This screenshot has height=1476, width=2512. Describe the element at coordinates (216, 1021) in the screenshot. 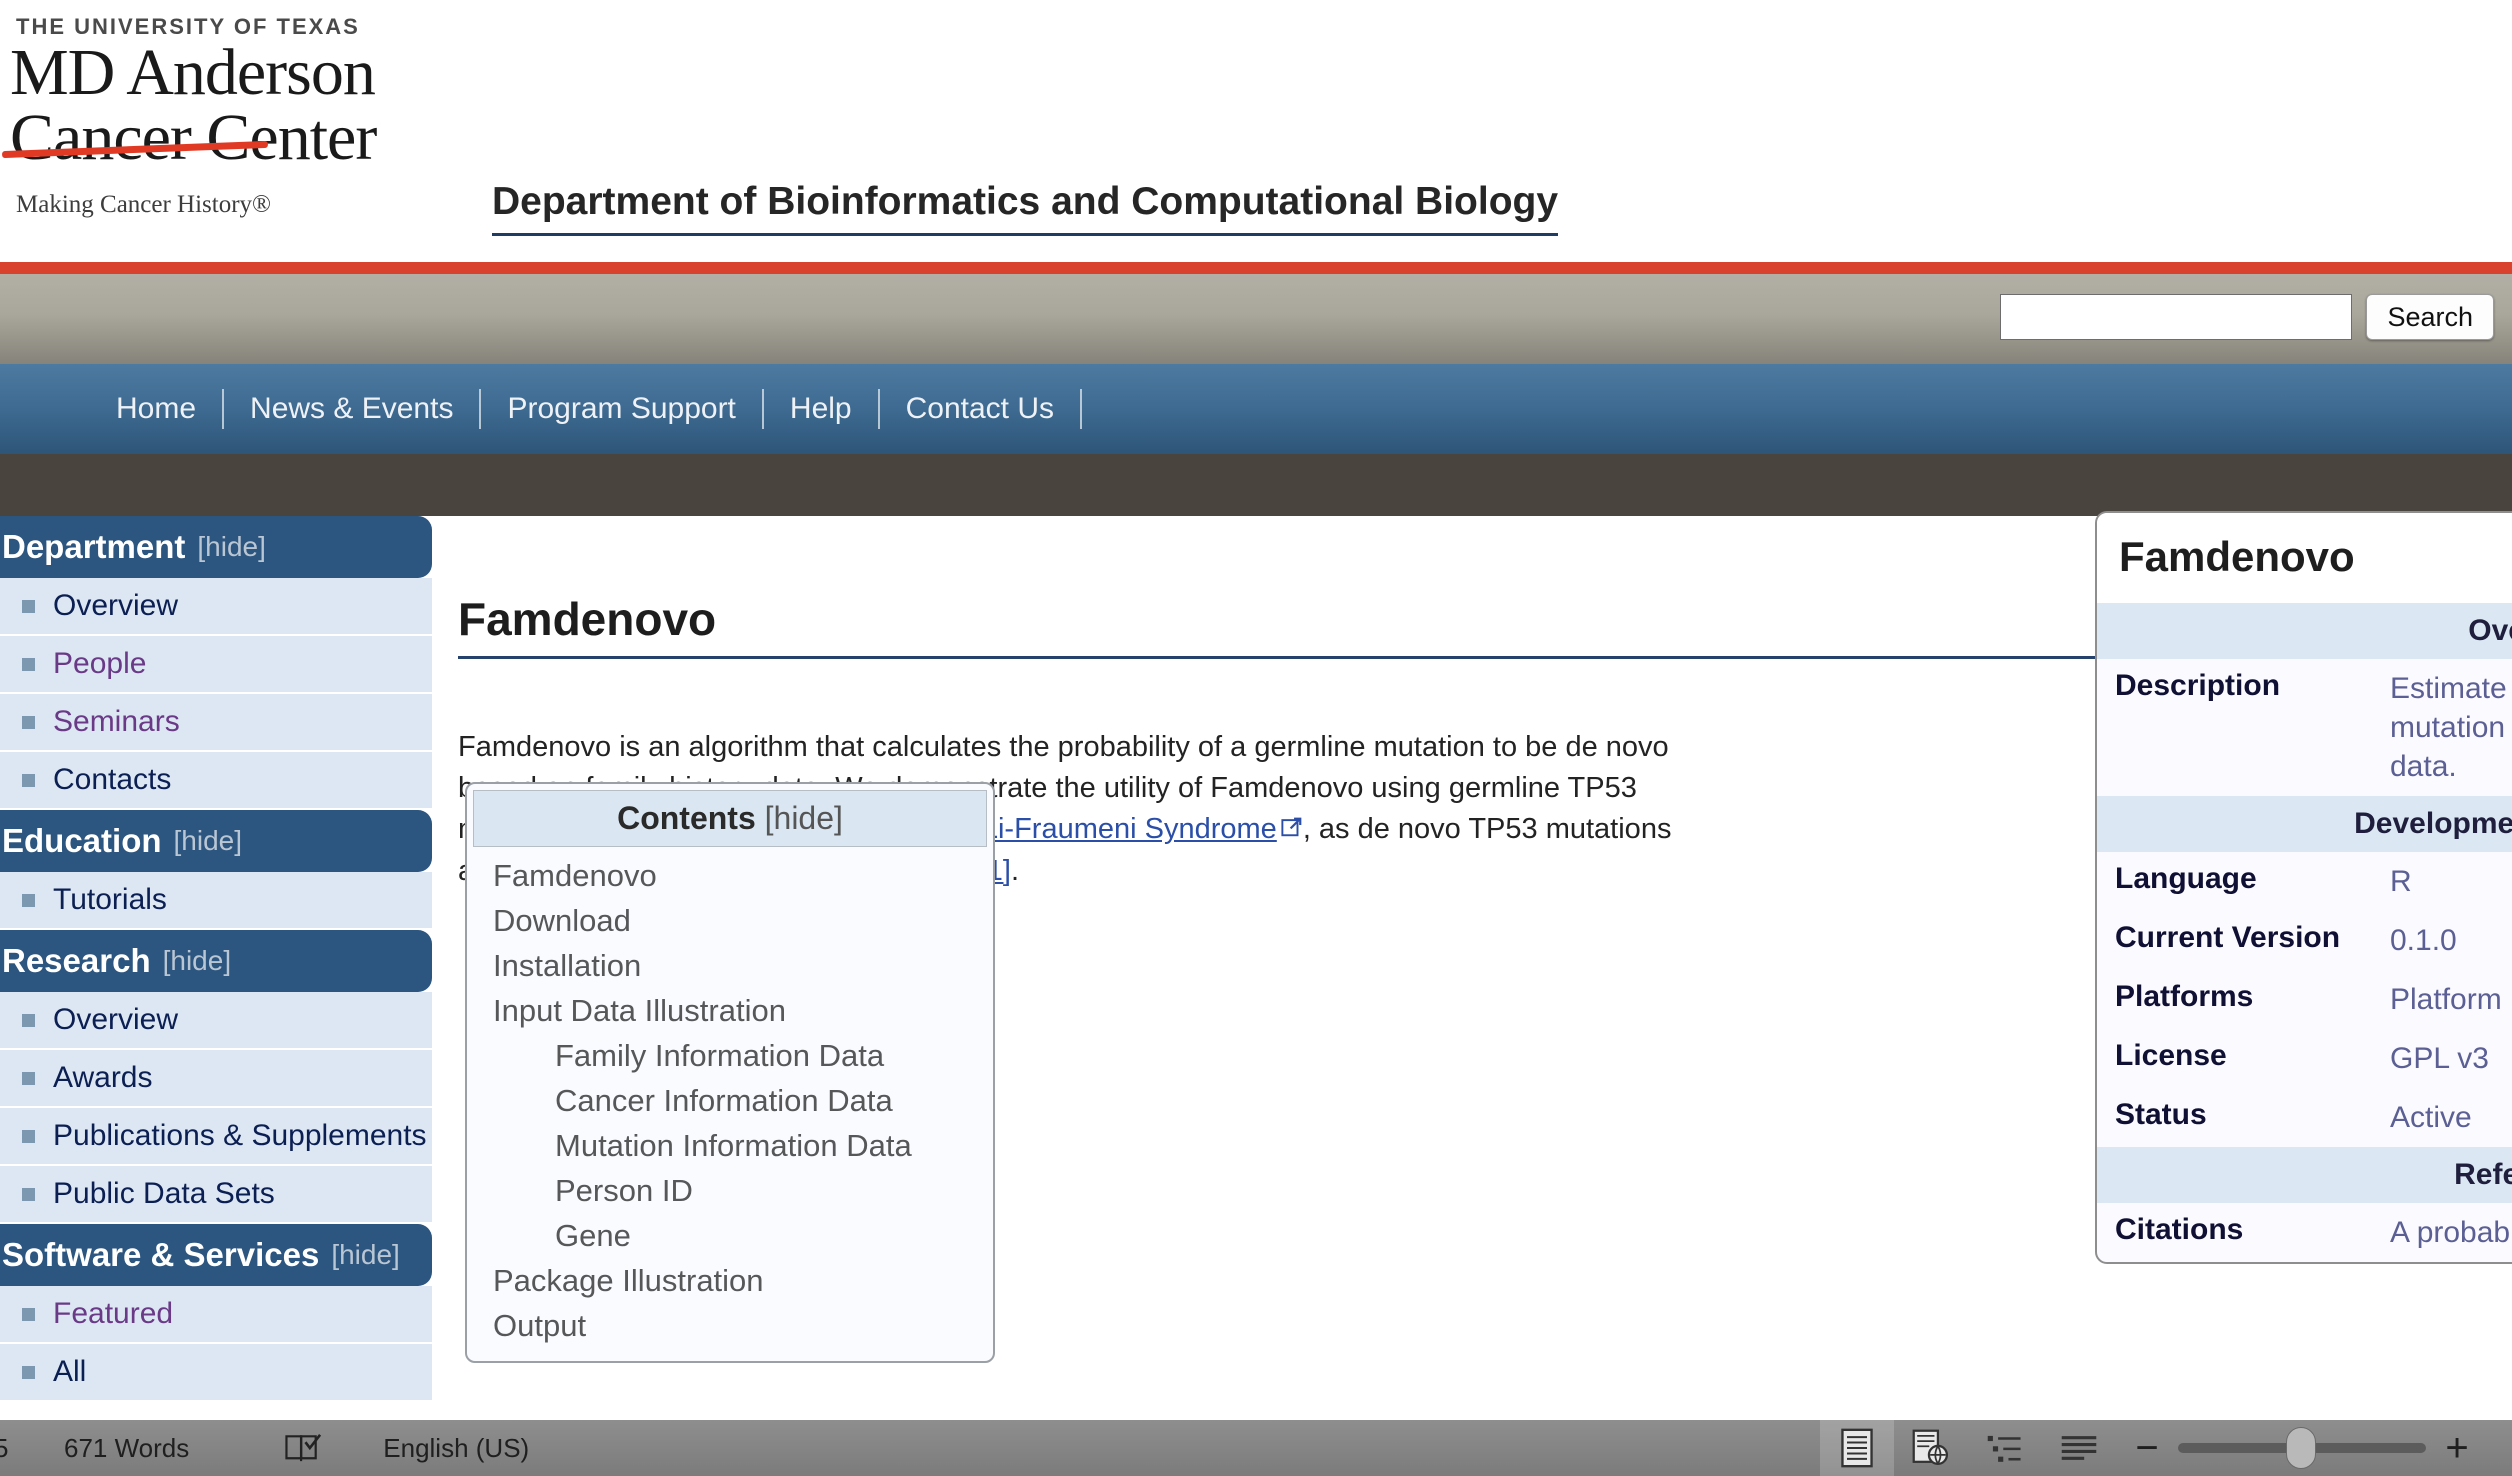

I see `sidebar-item-research-overview: Overview` at that location.